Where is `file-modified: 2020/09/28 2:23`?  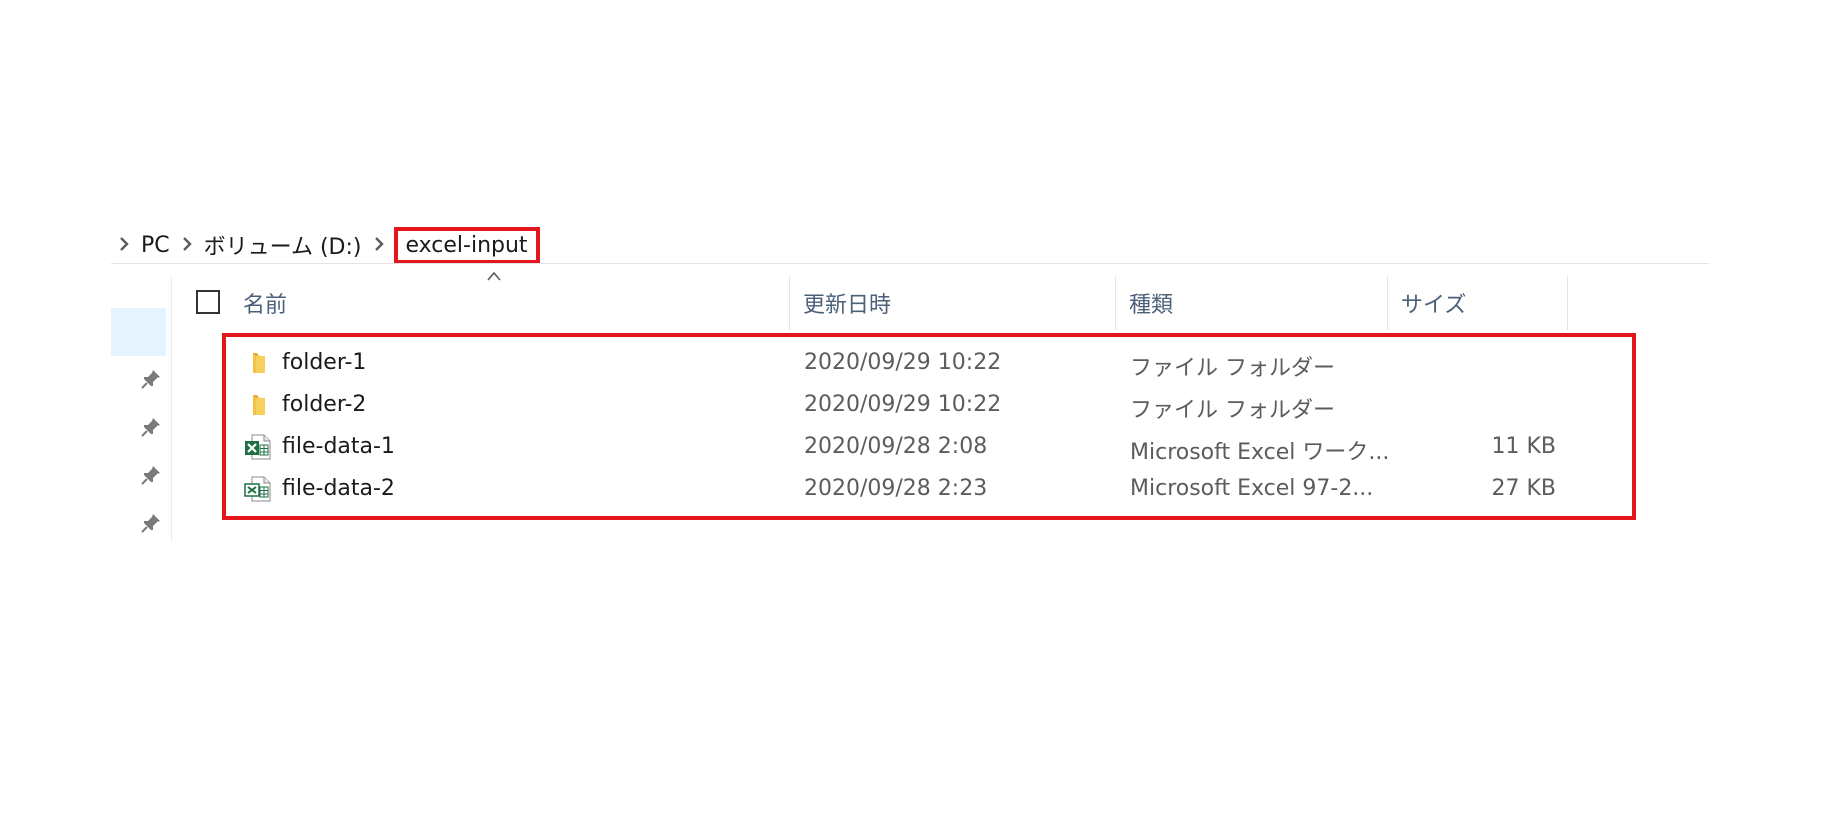 file-modified: 2020/09/28 2:23 is located at coordinates (896, 488).